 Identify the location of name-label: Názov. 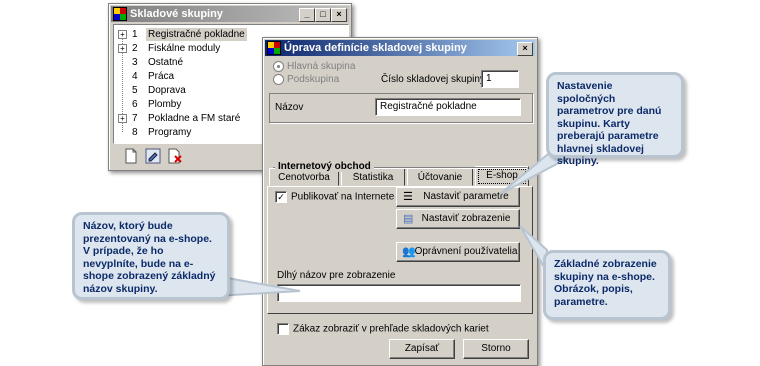
(289, 107).